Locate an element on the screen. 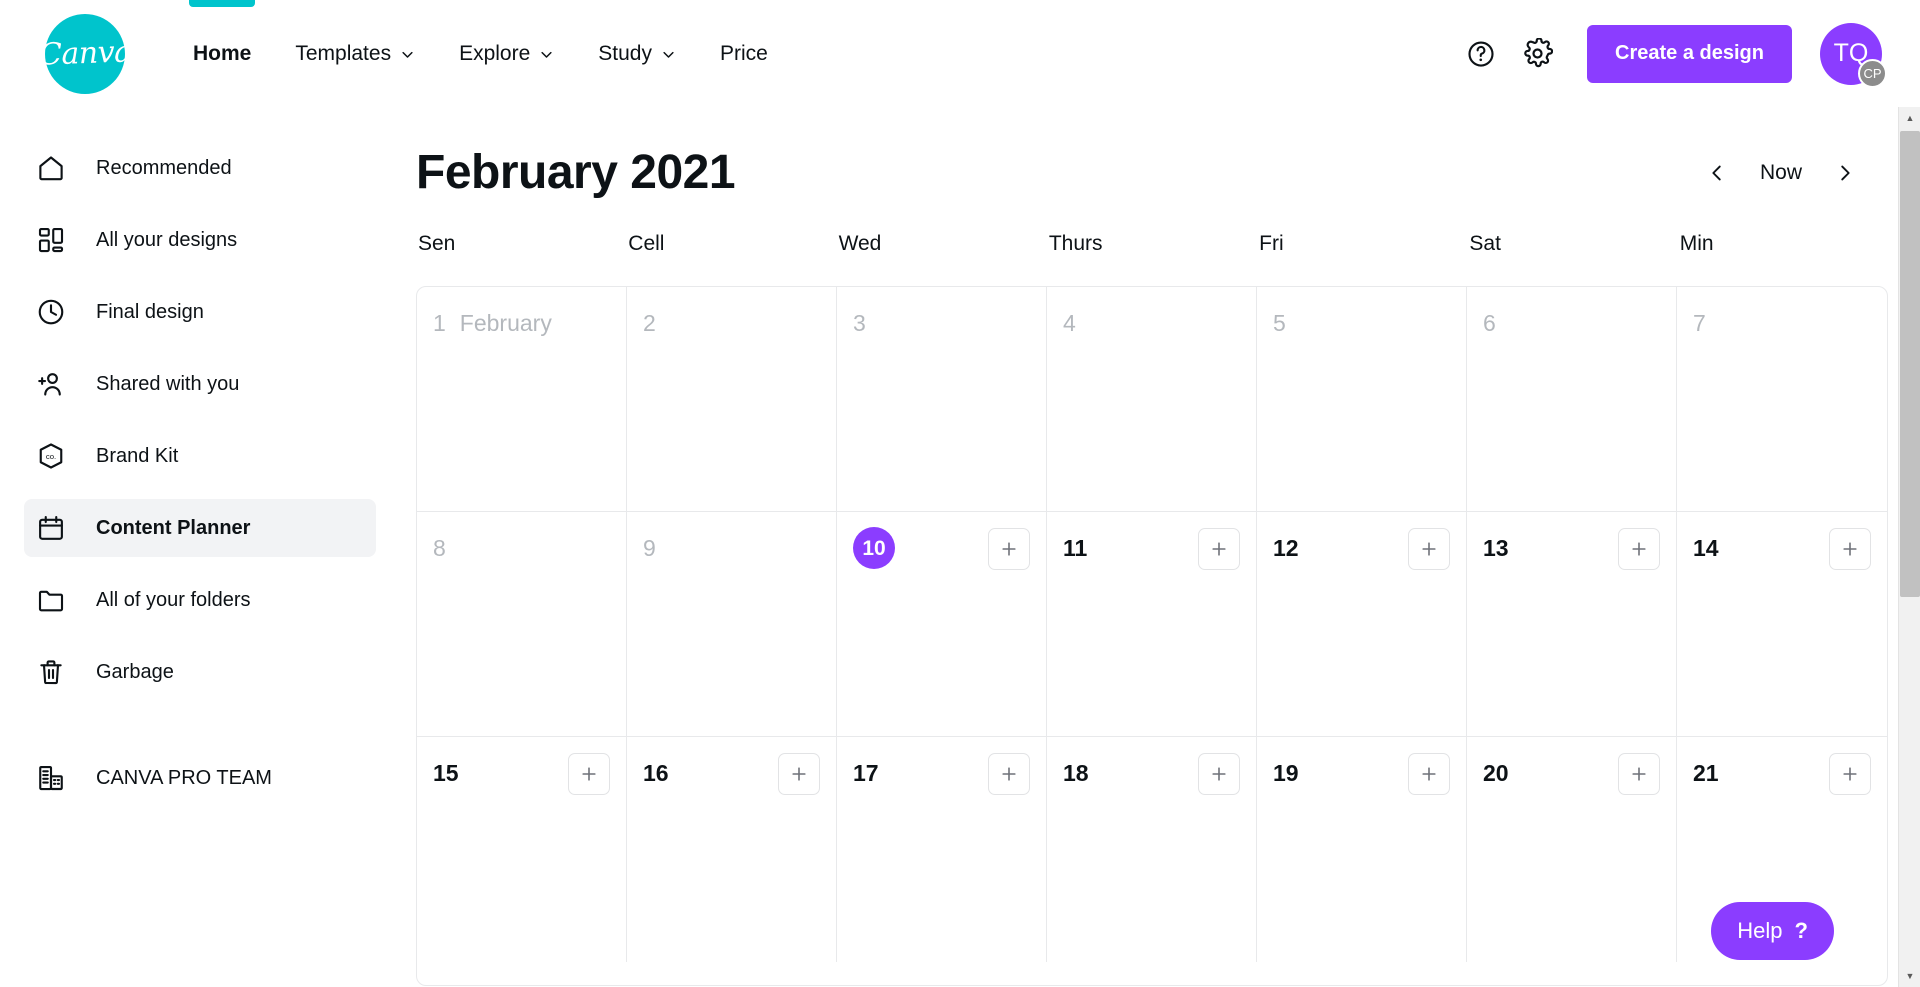 This screenshot has width=1920, height=987. grid-icon is located at coordinates (57, 240).